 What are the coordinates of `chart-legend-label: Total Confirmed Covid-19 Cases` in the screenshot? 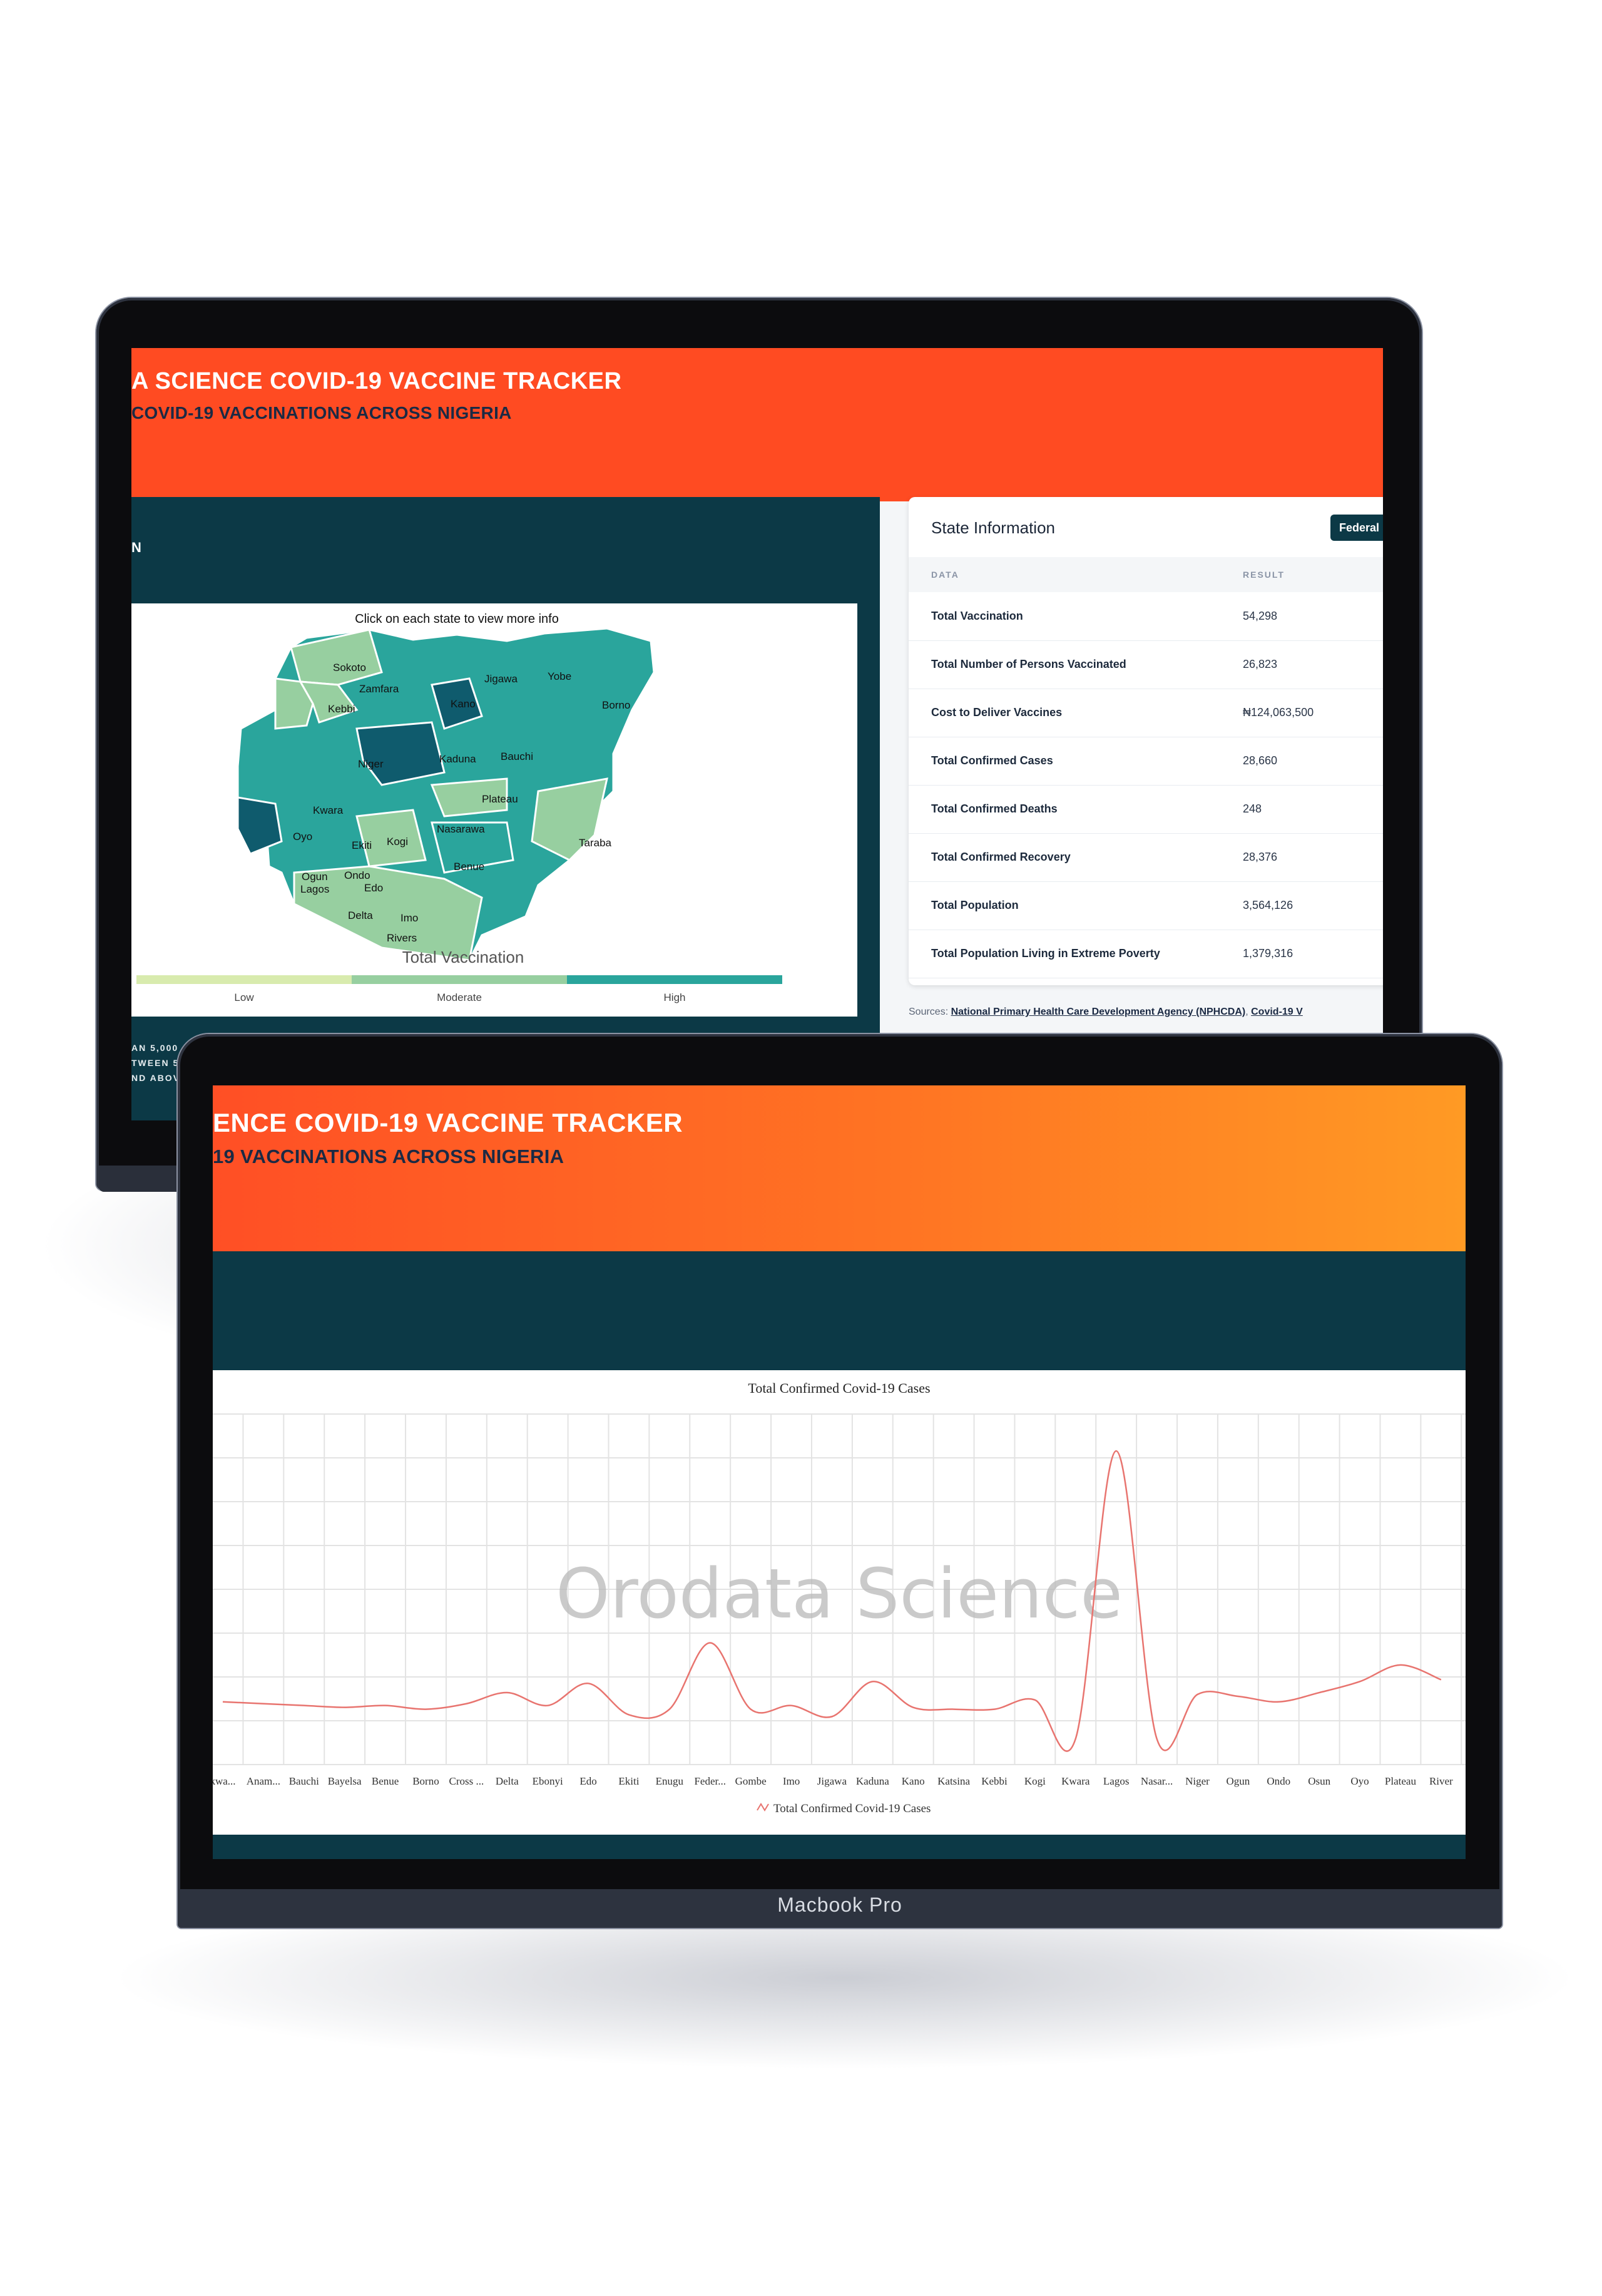 It's located at (852, 1809).